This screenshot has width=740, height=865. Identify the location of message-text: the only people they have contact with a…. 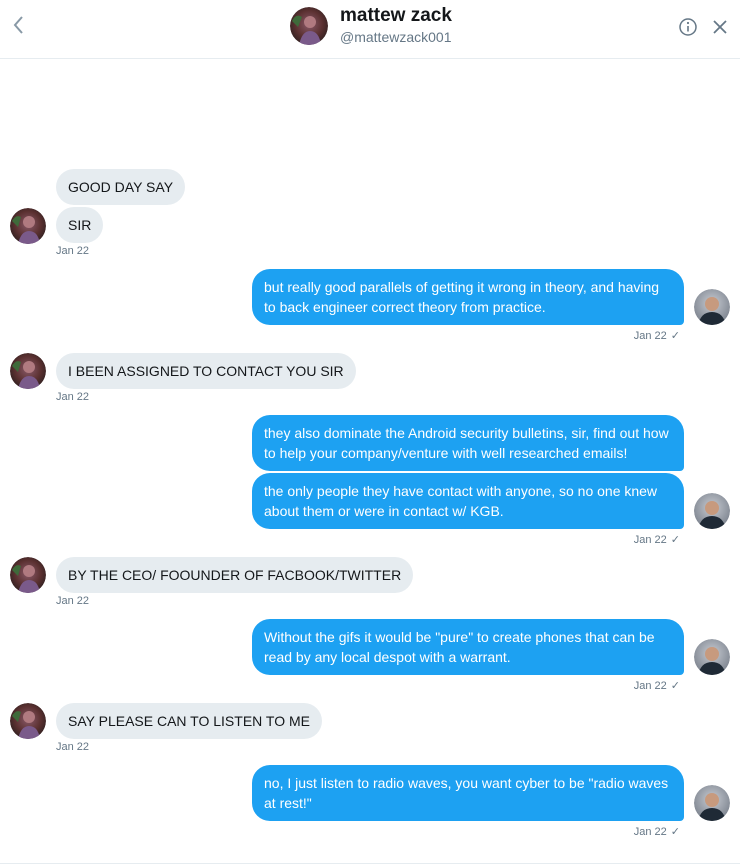
(461, 501).